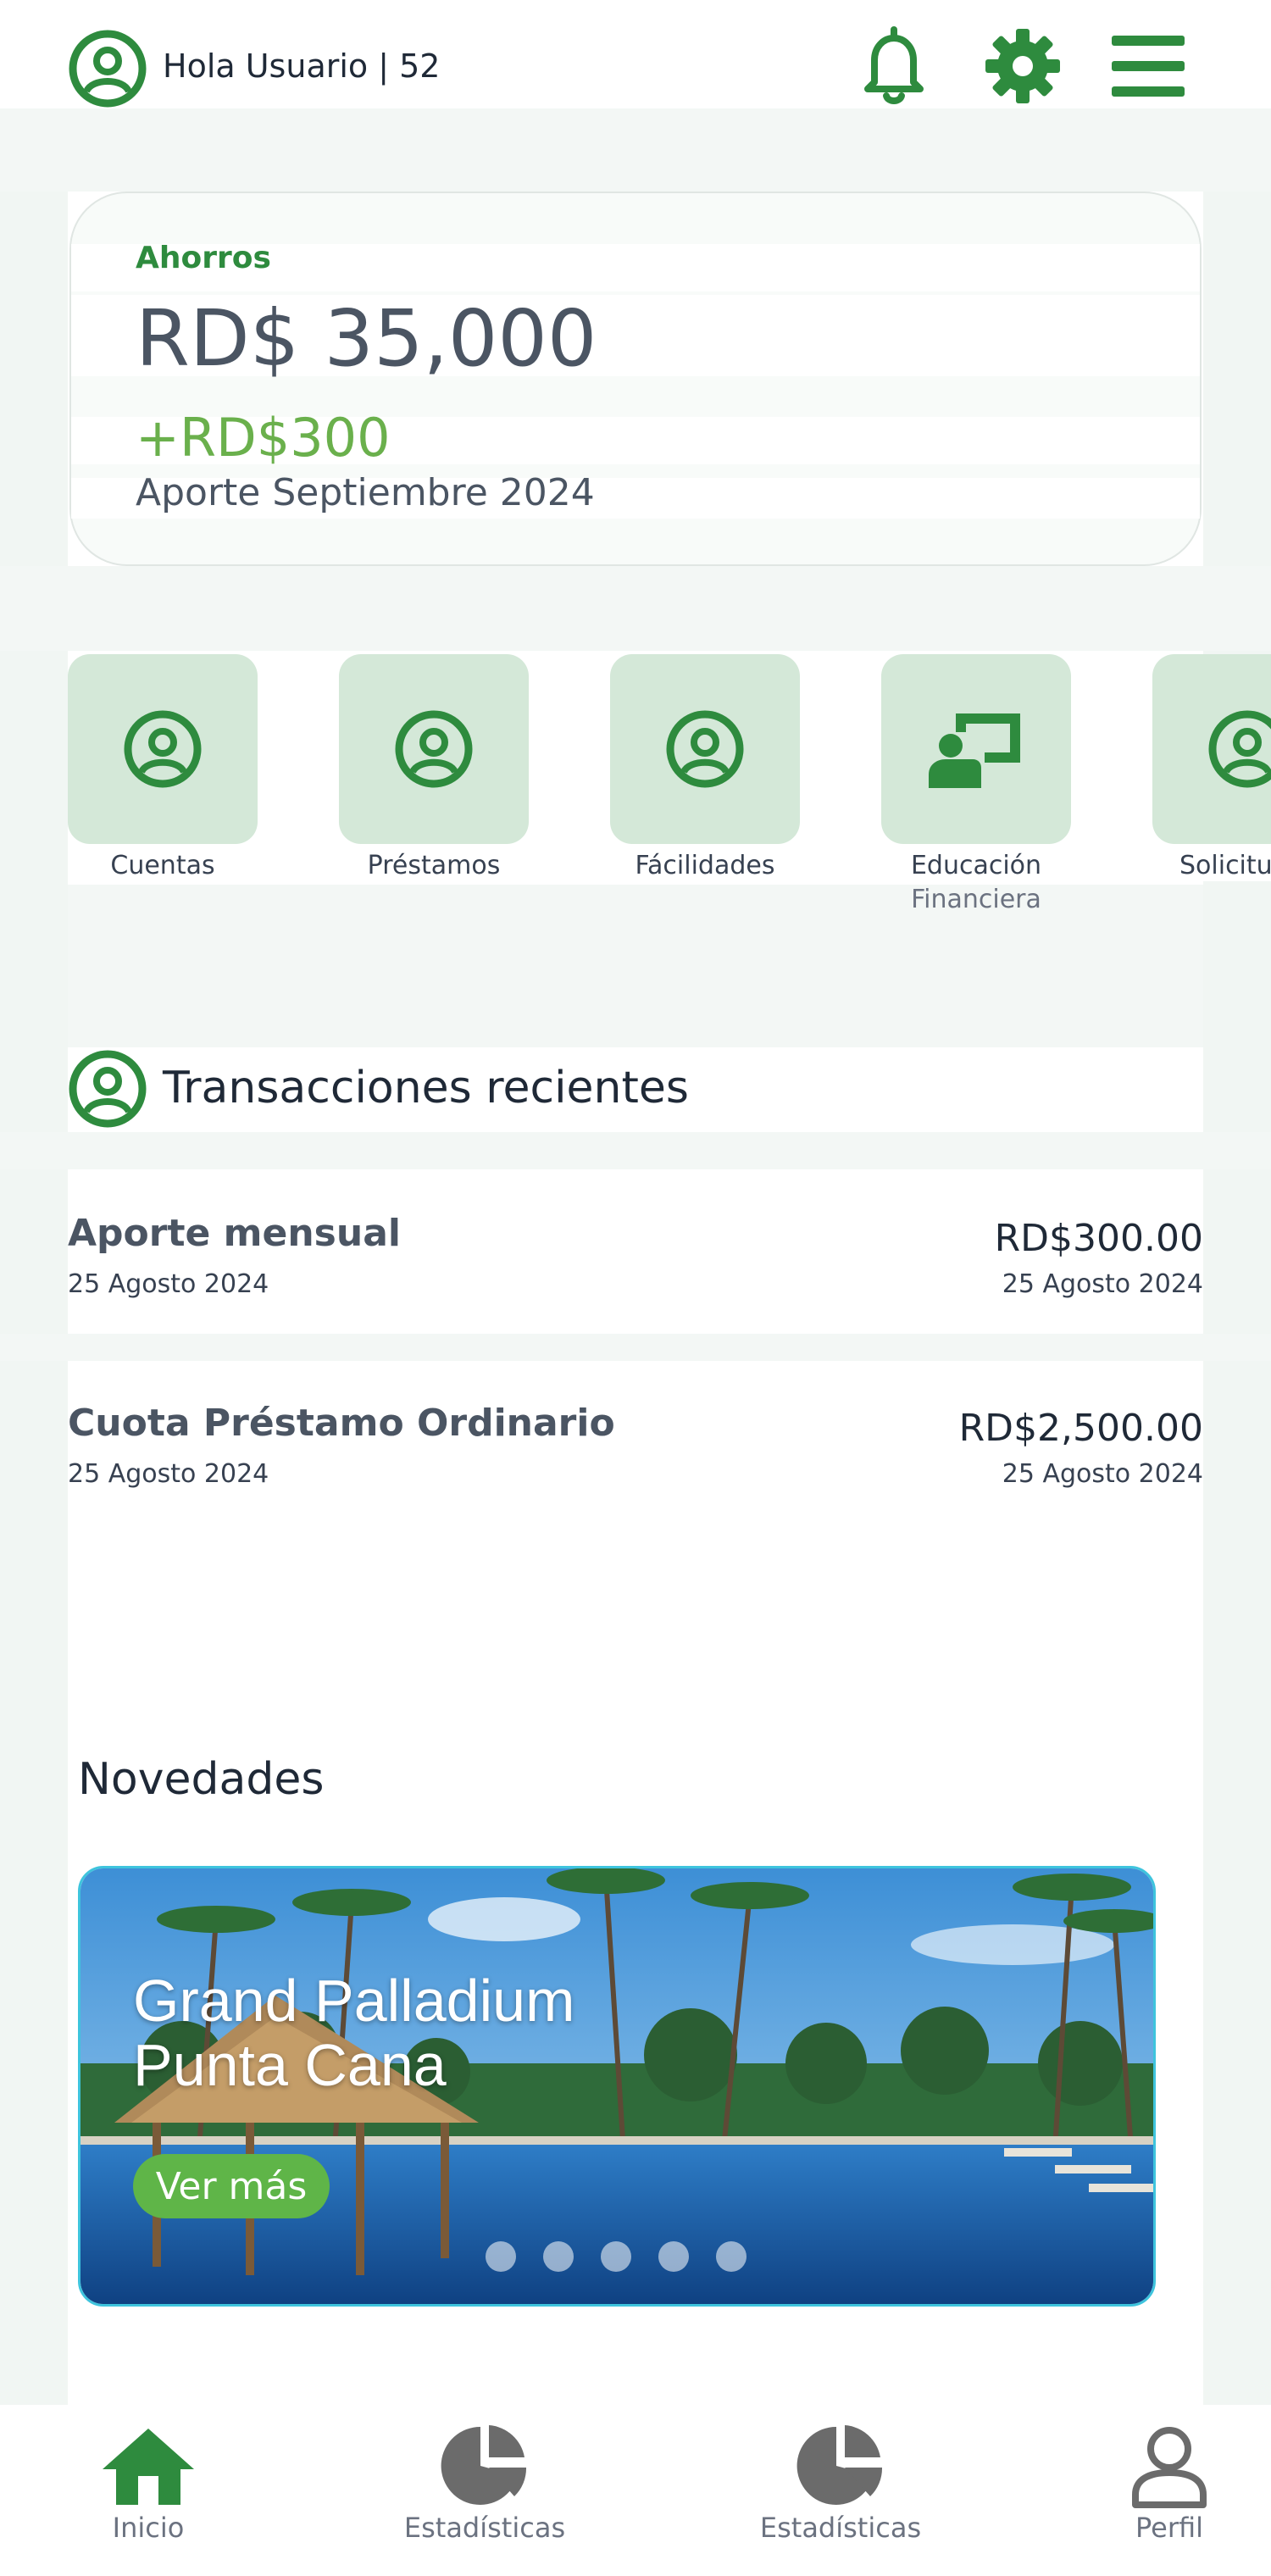 The height and width of the screenshot is (2576, 1271). I want to click on user-avatar-icon, so click(108, 68).